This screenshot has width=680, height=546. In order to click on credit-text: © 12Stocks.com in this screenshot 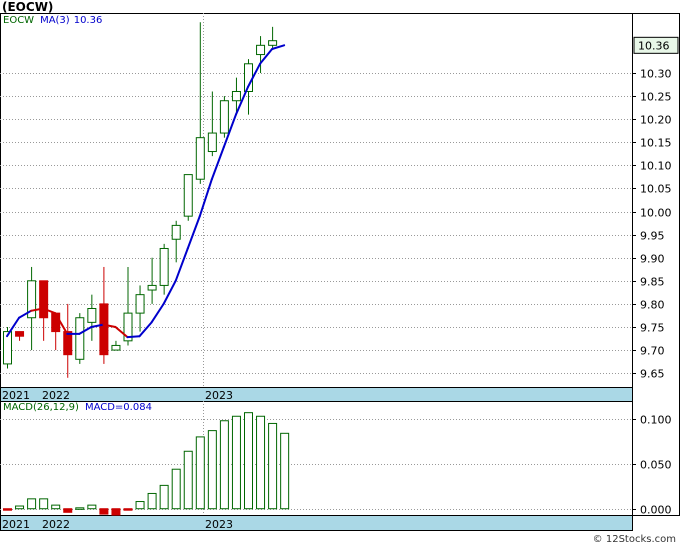, I will do `click(634, 539)`.